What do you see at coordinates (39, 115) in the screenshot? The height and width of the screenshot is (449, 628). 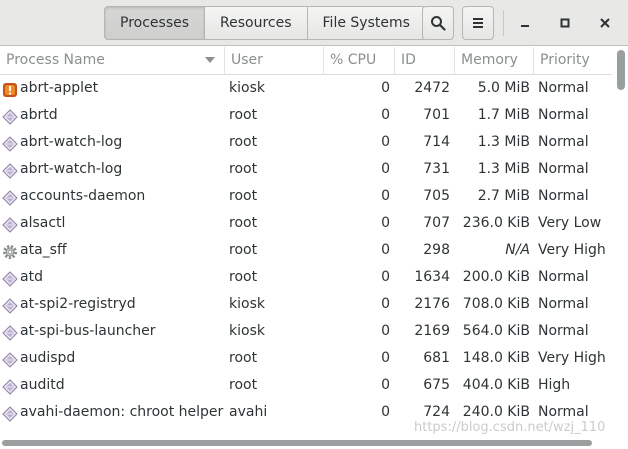 I see `process-name-cell: abrtd` at bounding box center [39, 115].